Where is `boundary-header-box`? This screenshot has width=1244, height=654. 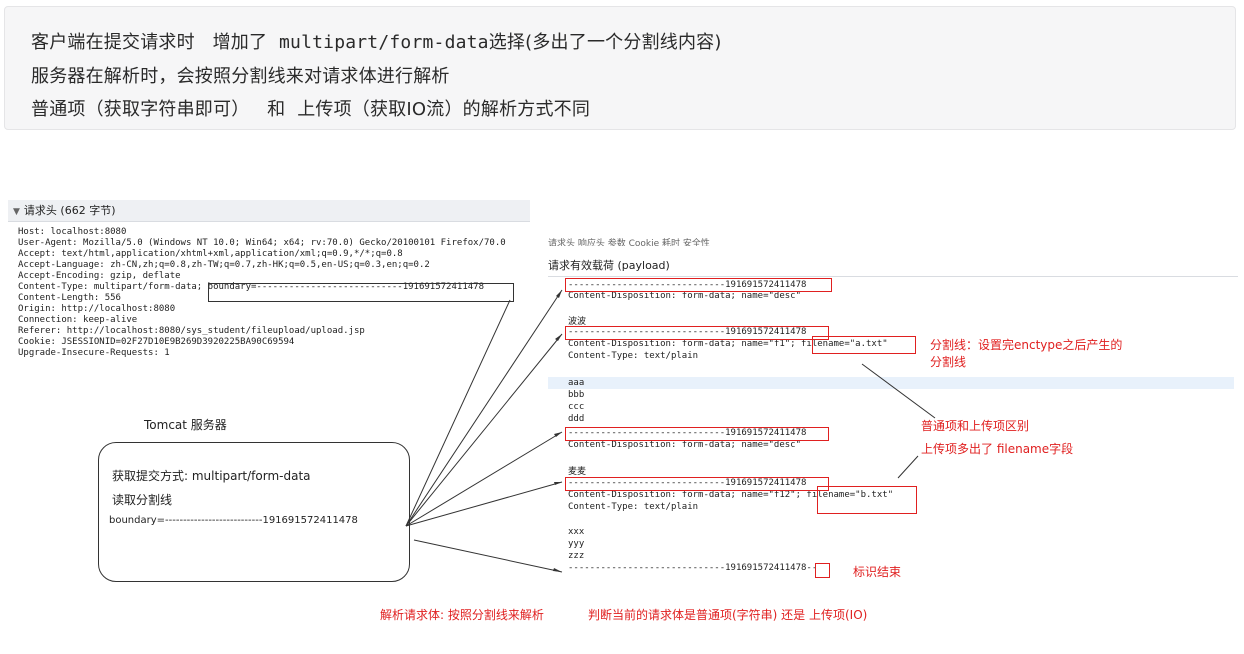
boundary-header-box is located at coordinates (361, 292).